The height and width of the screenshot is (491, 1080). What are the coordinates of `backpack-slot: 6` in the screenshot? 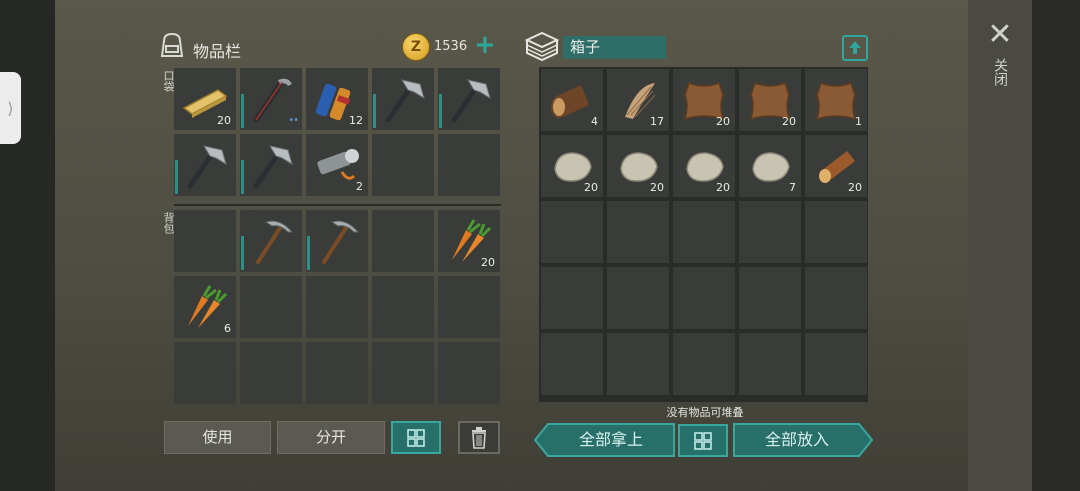 It's located at (205, 307).